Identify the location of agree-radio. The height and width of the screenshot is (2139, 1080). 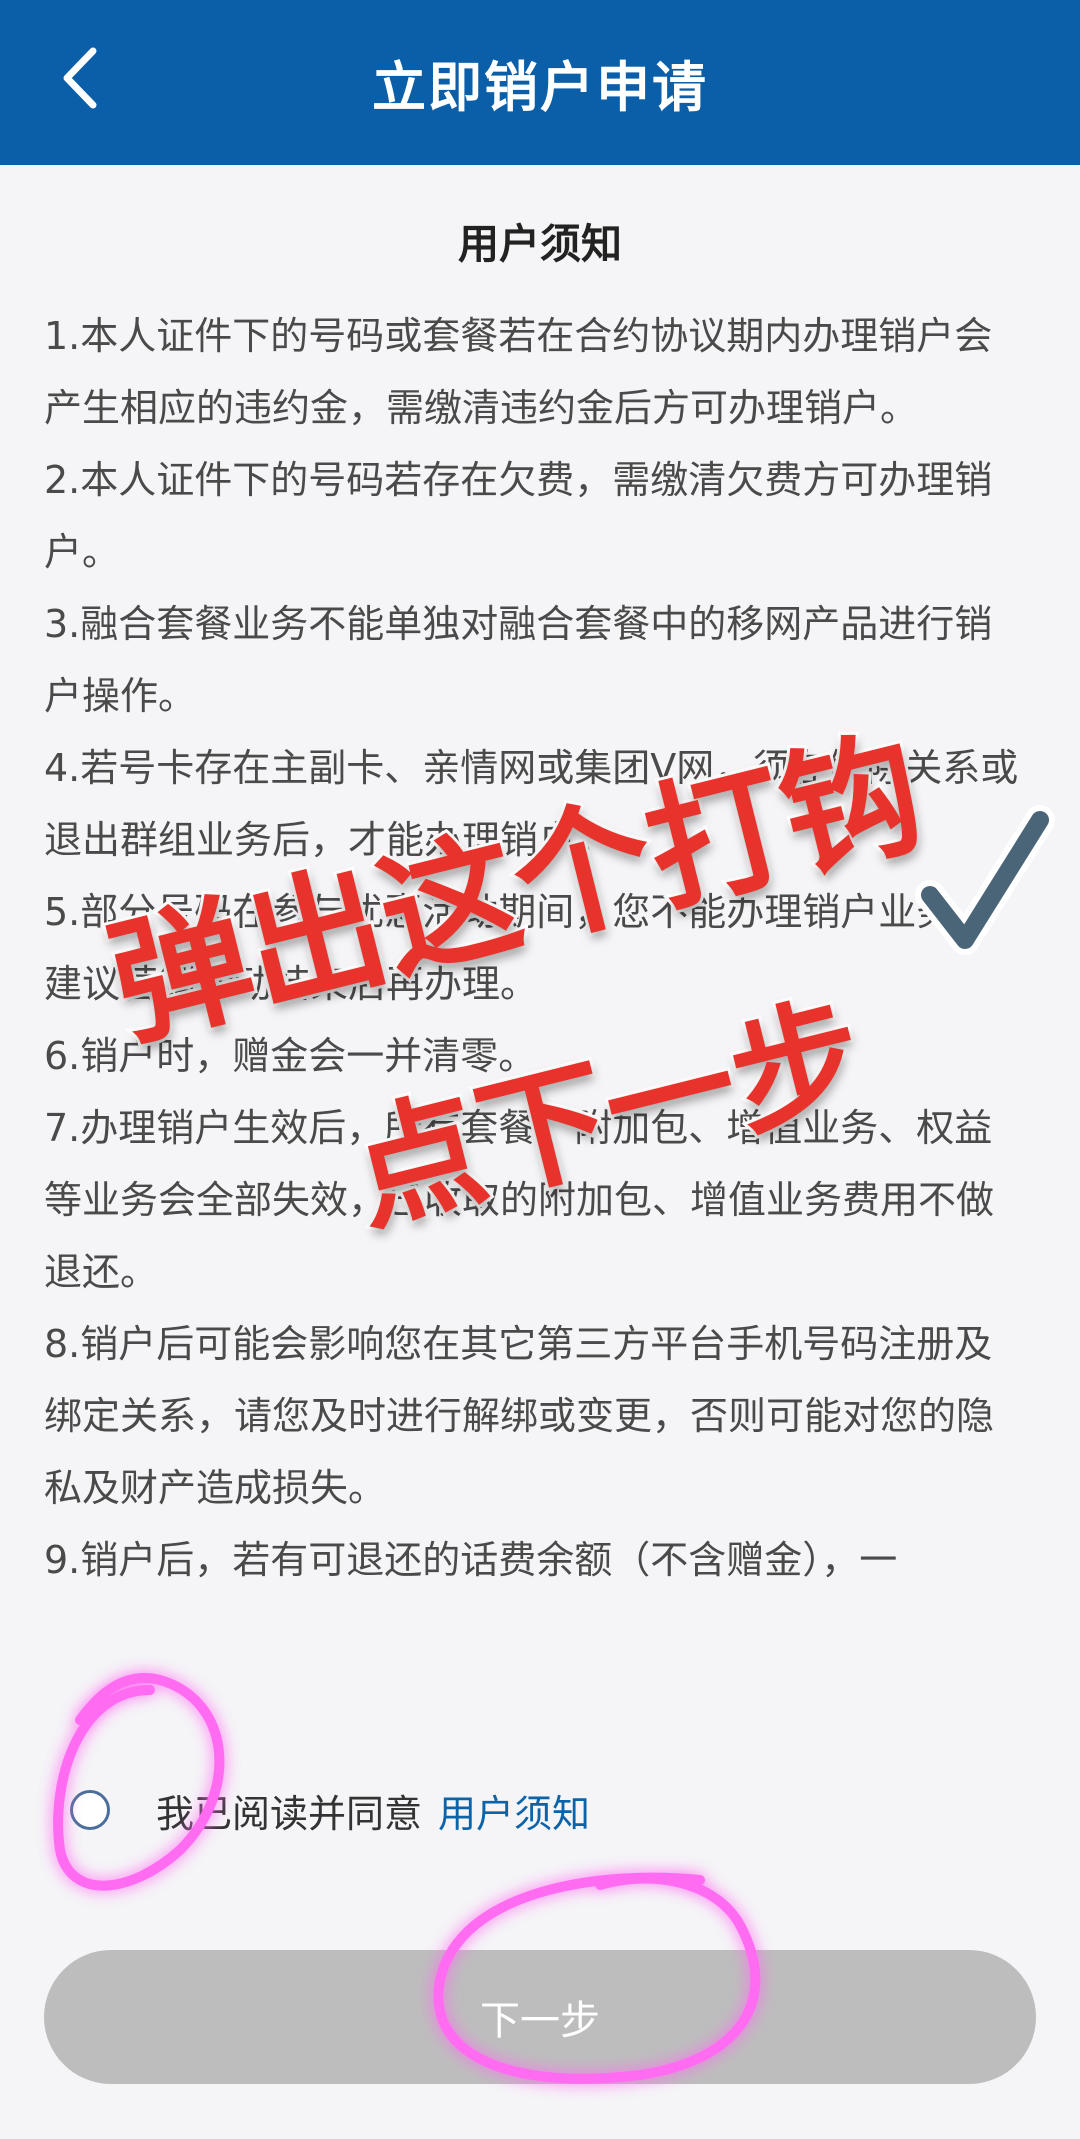
(90, 1810).